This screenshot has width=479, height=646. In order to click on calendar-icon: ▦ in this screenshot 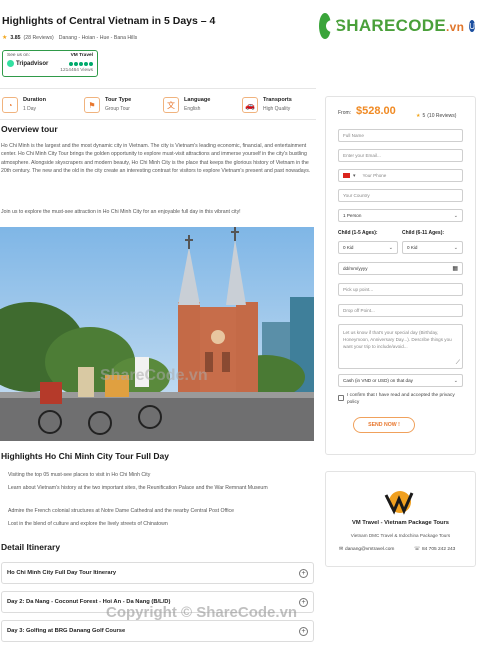, I will do `click(455, 268)`.